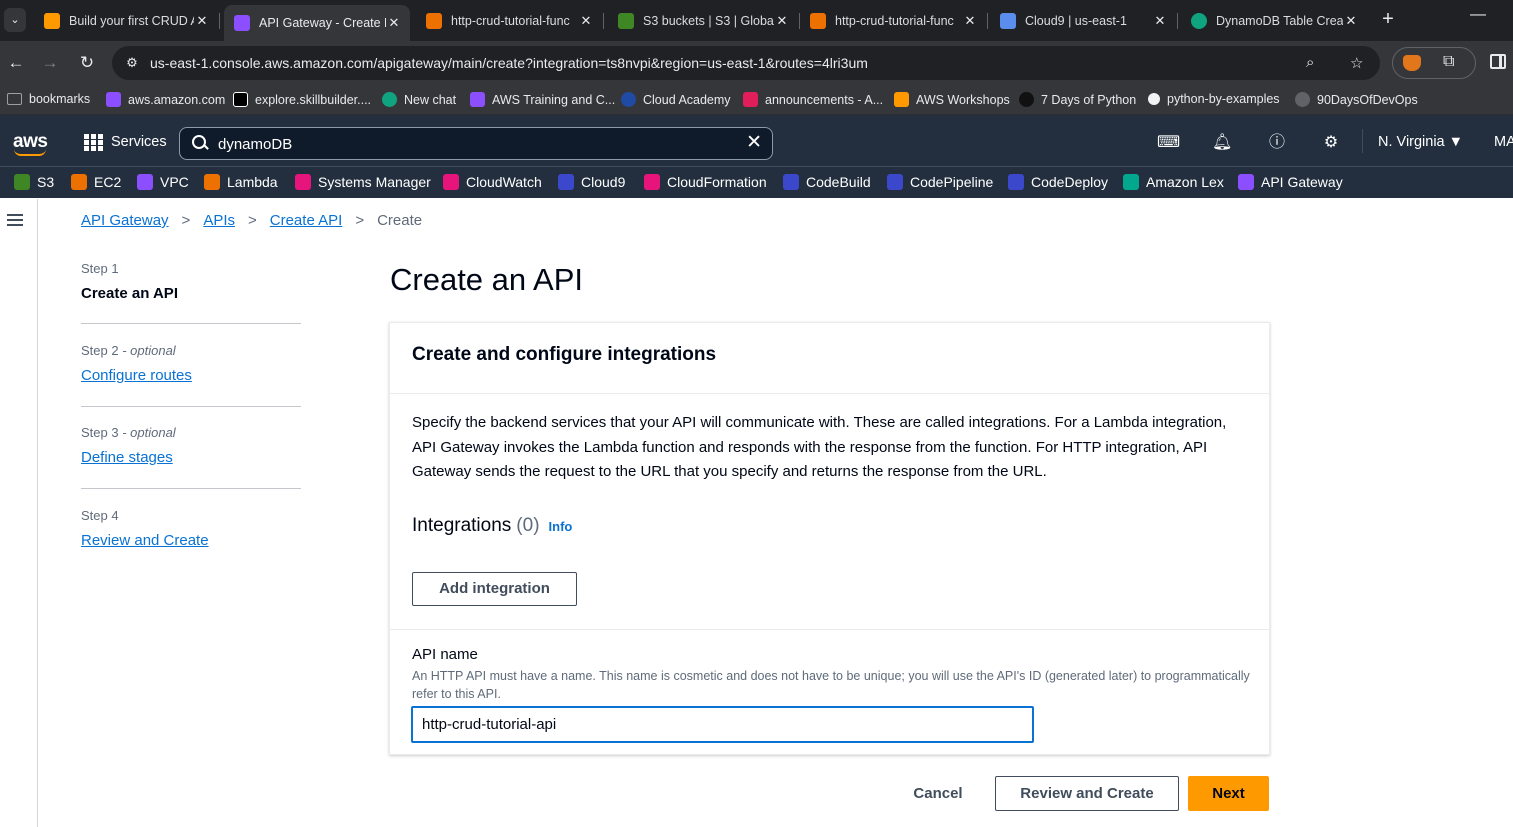 The width and height of the screenshot is (1513, 827). I want to click on browser-tab: DynamoDB Table Creat ✕, so click(1274, 20).